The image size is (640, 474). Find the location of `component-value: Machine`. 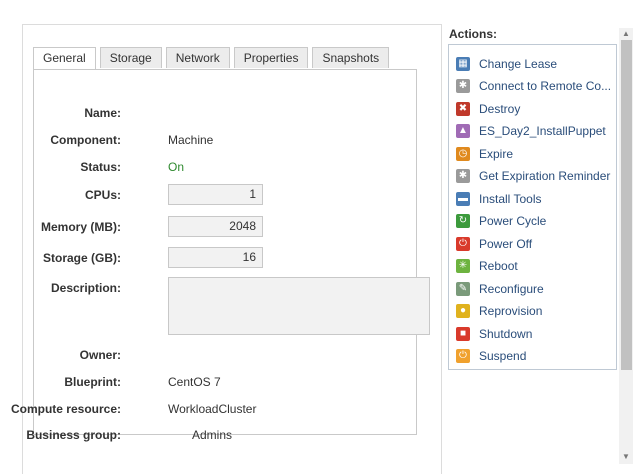

component-value: Machine is located at coordinates (191, 140).